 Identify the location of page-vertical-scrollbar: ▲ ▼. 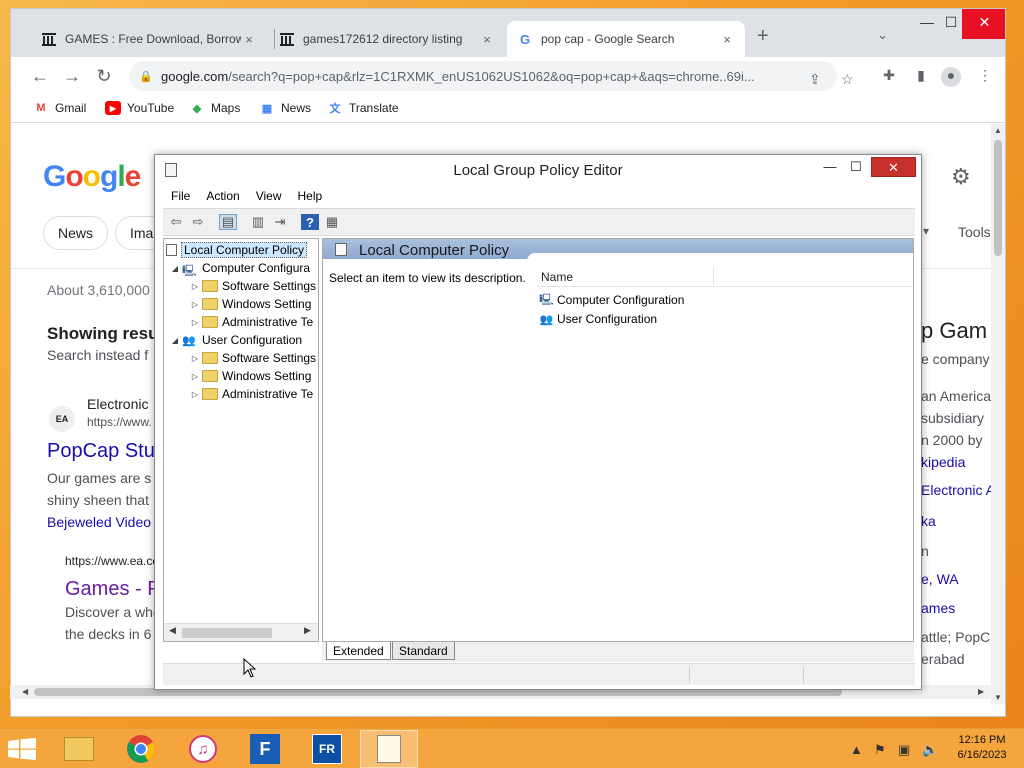
(998, 414).